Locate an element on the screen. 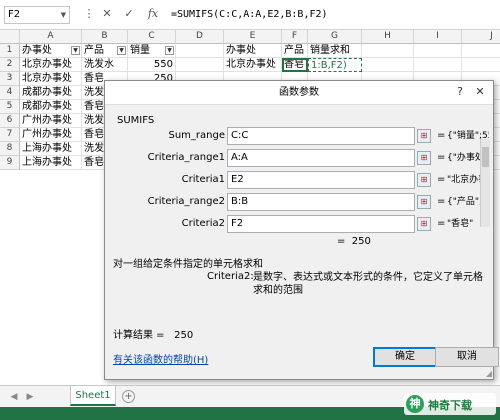 The image size is (500, 420). cell-a8: 上海办事处 is located at coordinates (51, 149).